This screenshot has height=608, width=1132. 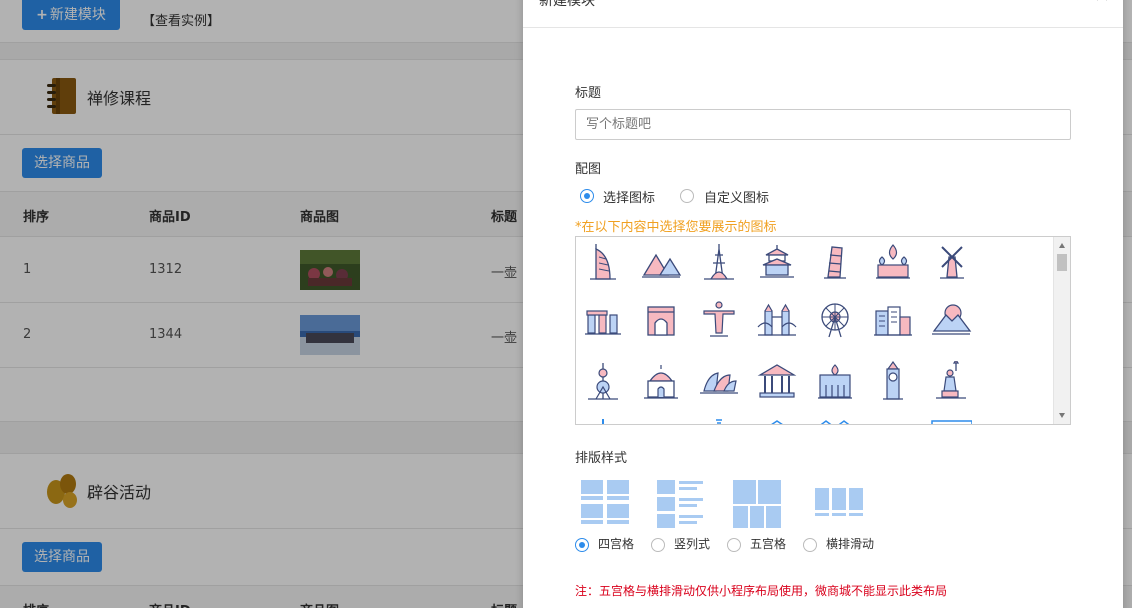 I want to click on radio-vertical-list-label: 竖列式, so click(x=692, y=543).